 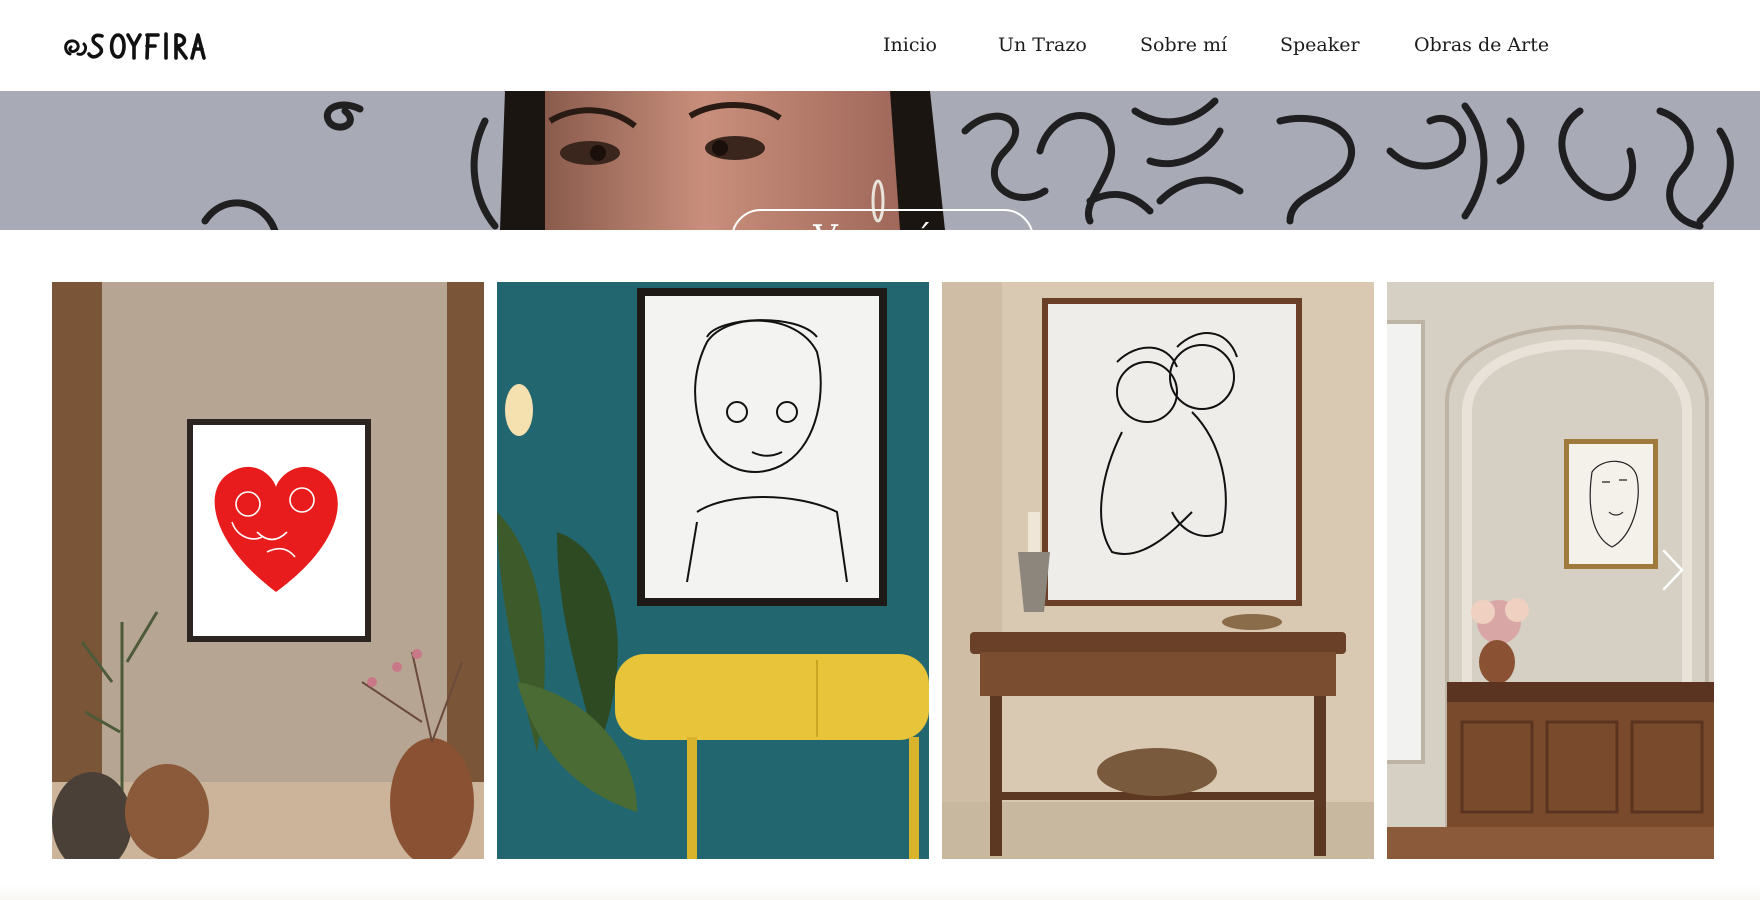 I want to click on nav-inicio: Inicio, so click(x=910, y=45).